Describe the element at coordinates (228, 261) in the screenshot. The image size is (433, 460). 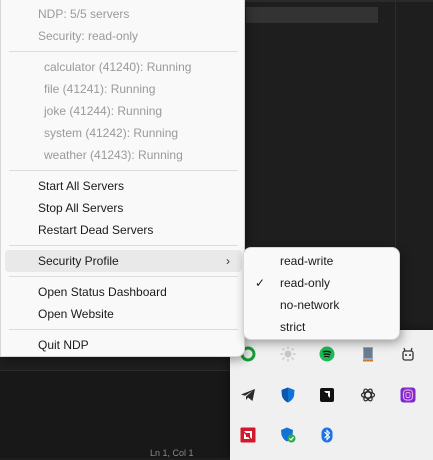
I see `chevron-right-icon: ›` at that location.